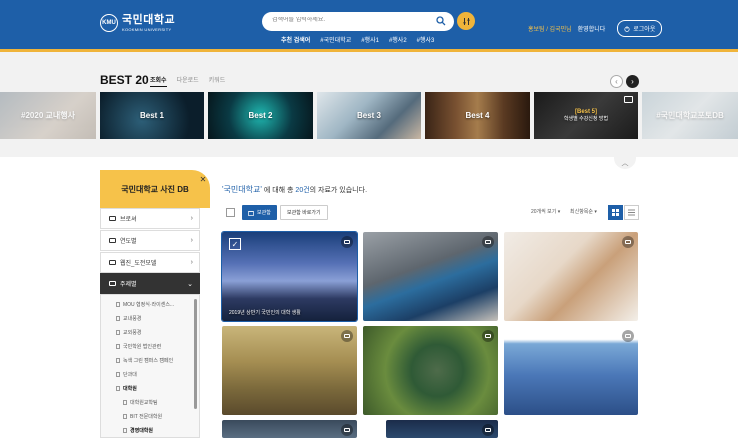 The image size is (738, 438). I want to click on per-page-select: 20개씩 보기 ▾, so click(545, 211).